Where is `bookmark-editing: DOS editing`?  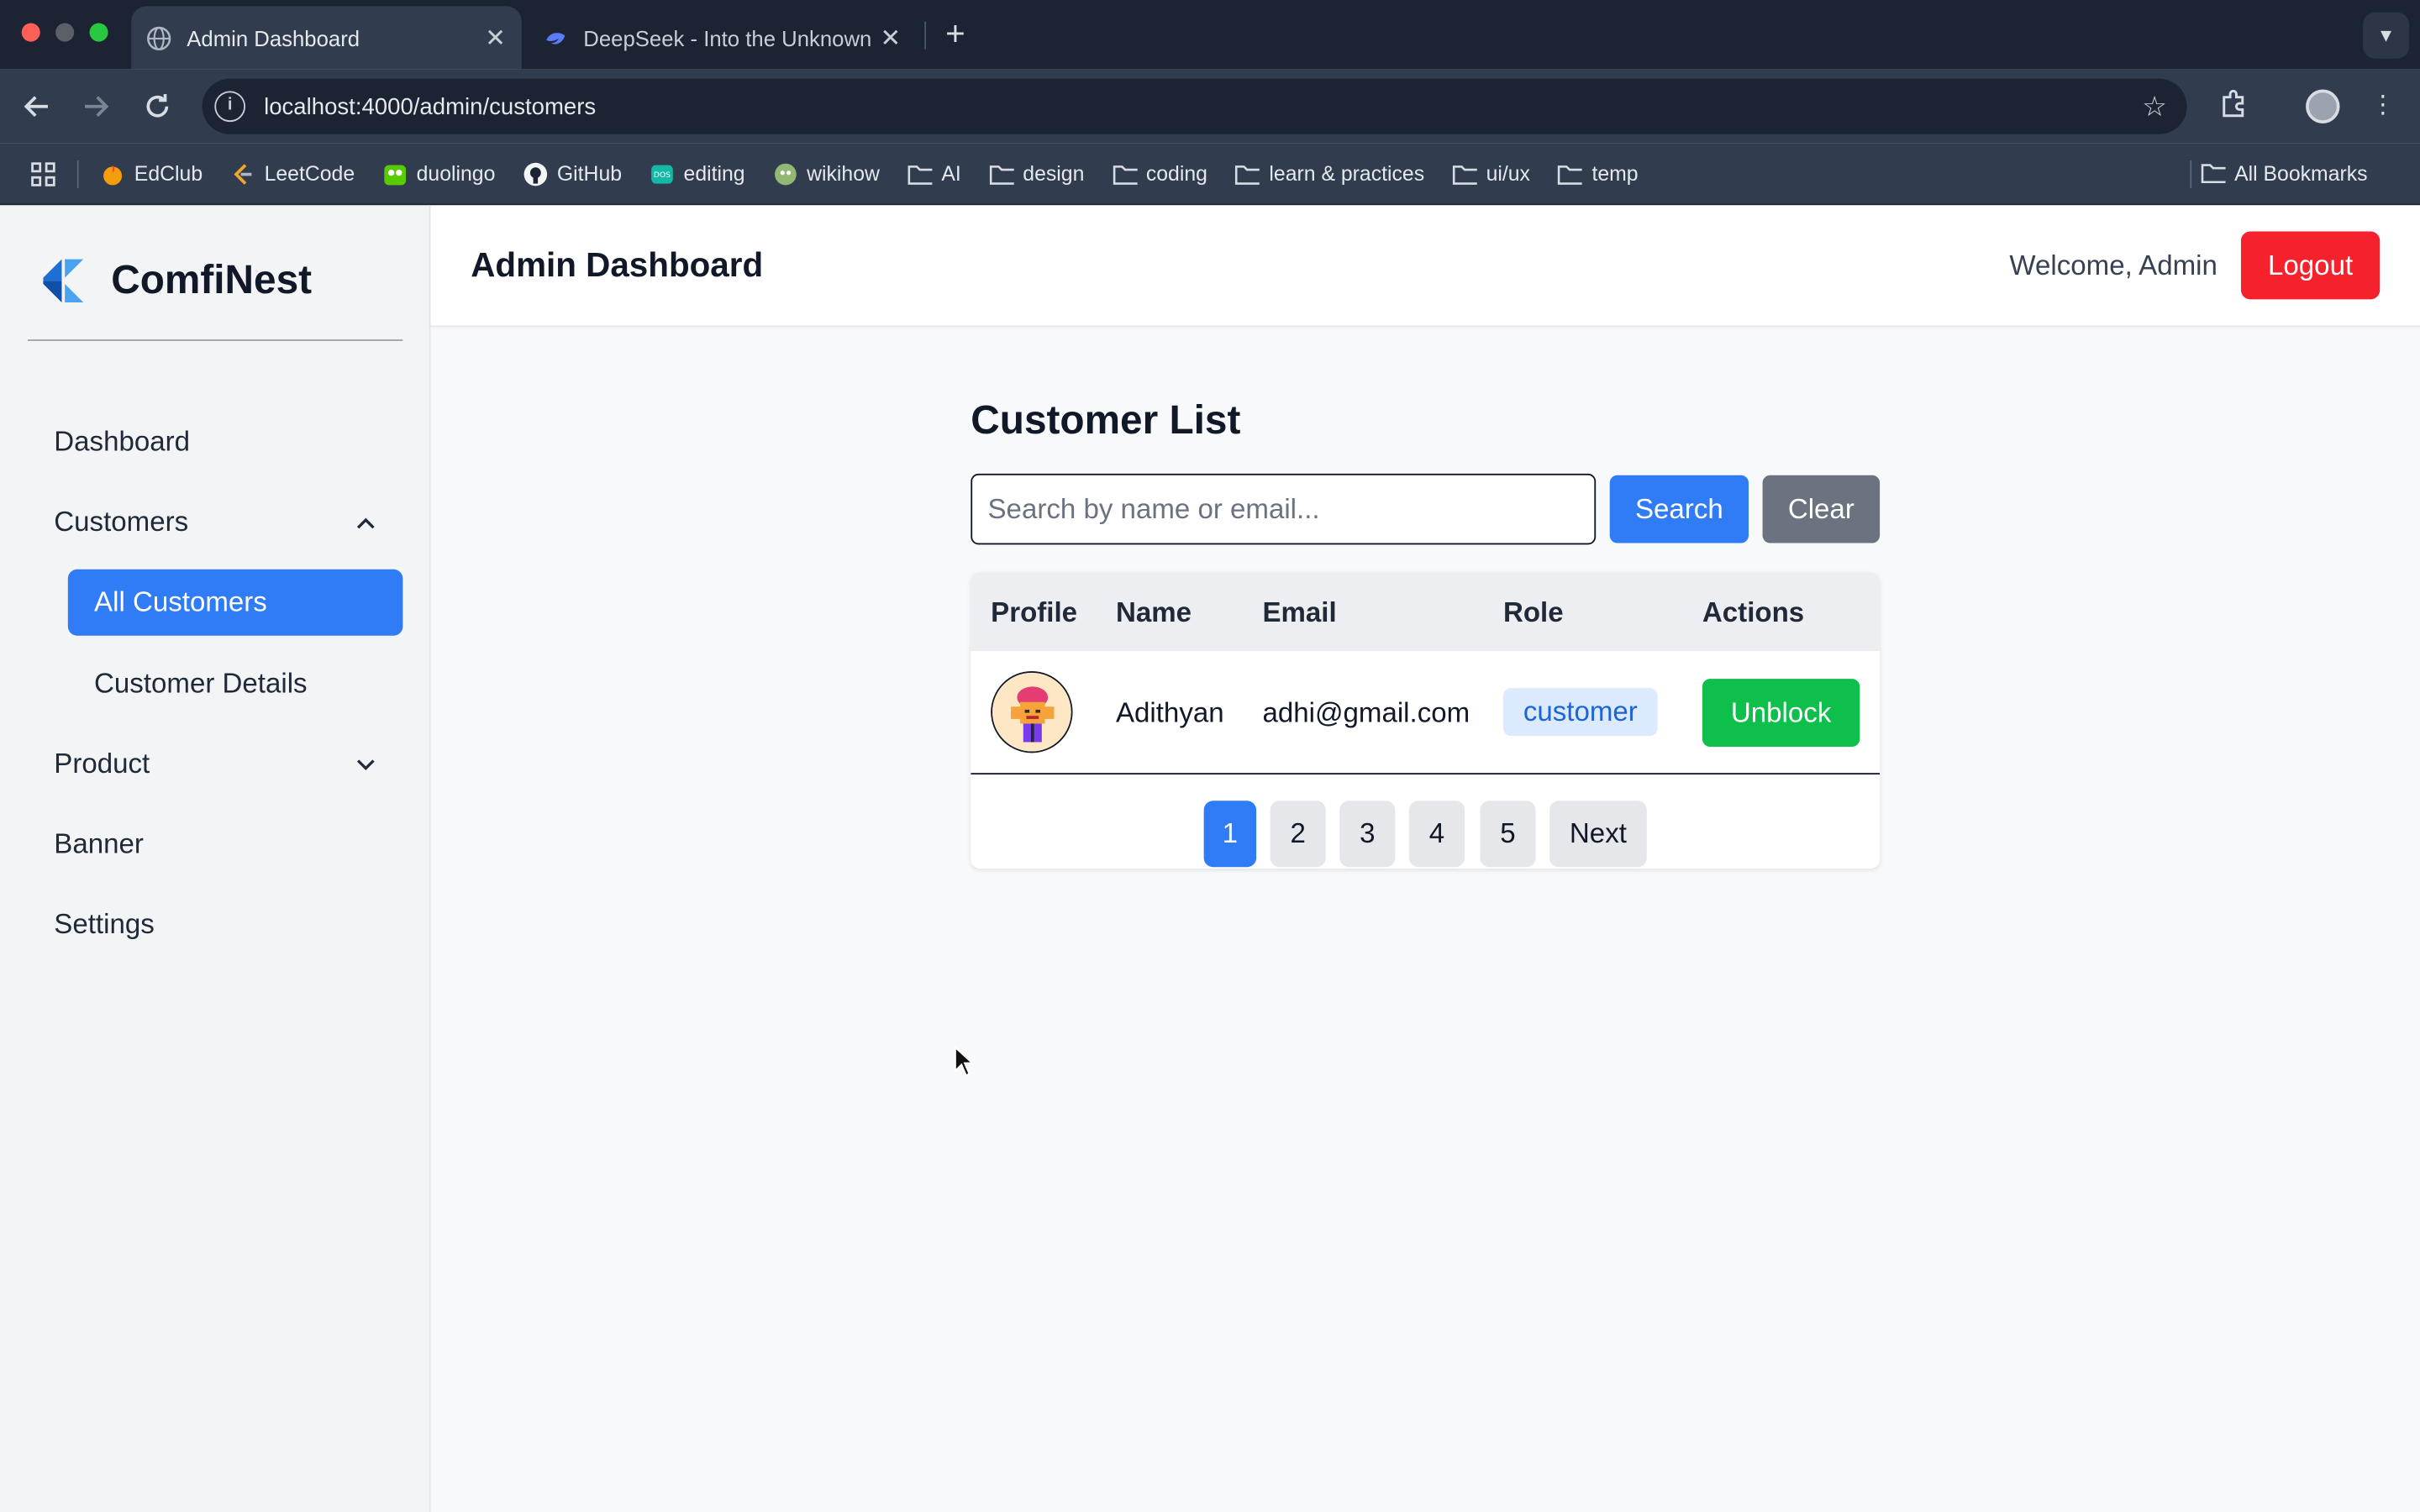 bookmark-editing: DOS editing is located at coordinates (697, 173).